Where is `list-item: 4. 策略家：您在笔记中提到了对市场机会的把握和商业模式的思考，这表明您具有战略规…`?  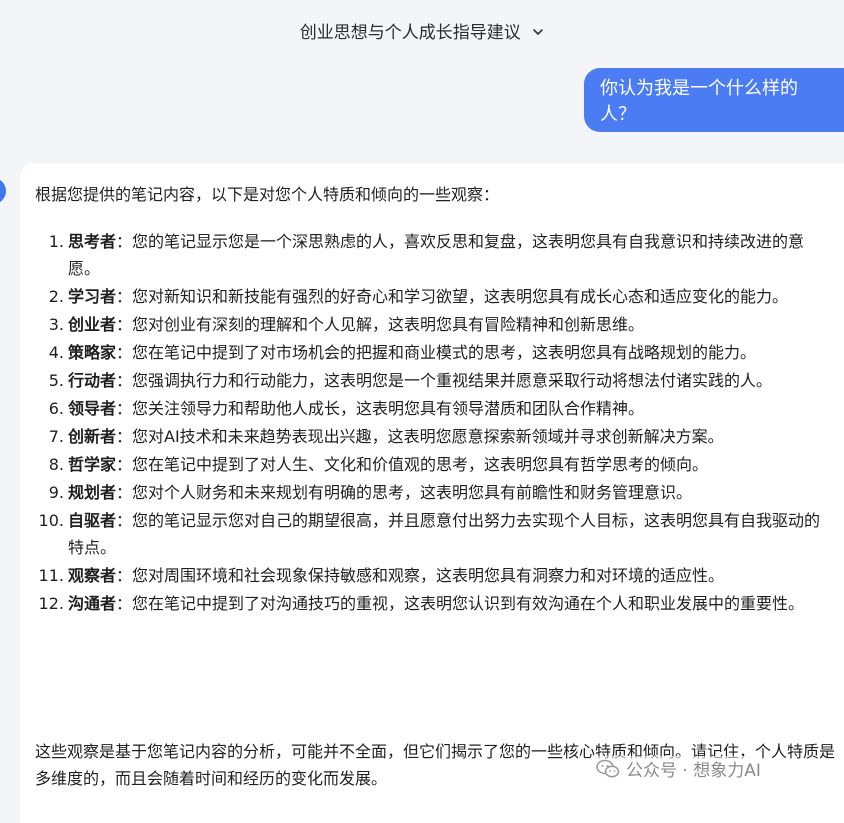
list-item: 4. 策略家：您在笔记中提到了对市场机会的把握和商业模式的思考，这表明您具有战略规… is located at coordinates (422, 352).